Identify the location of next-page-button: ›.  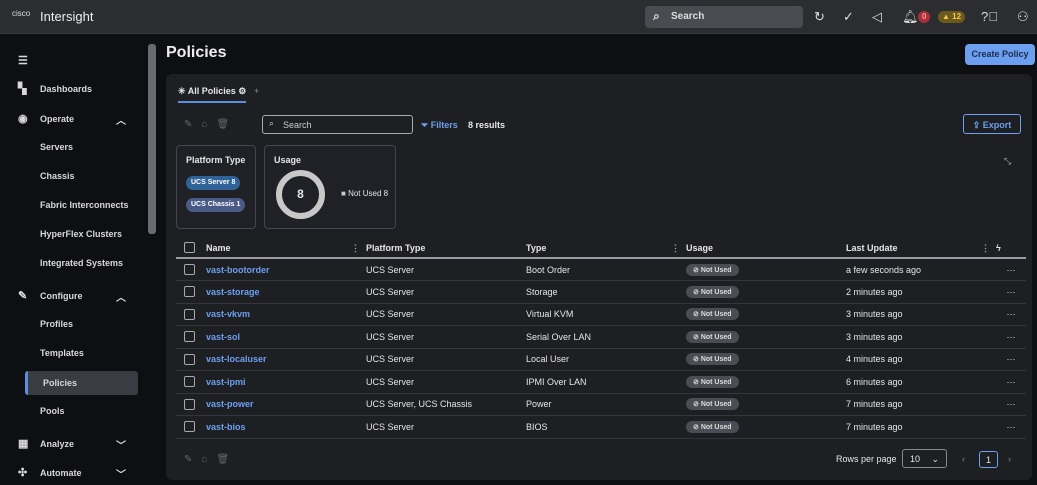
(1009, 459).